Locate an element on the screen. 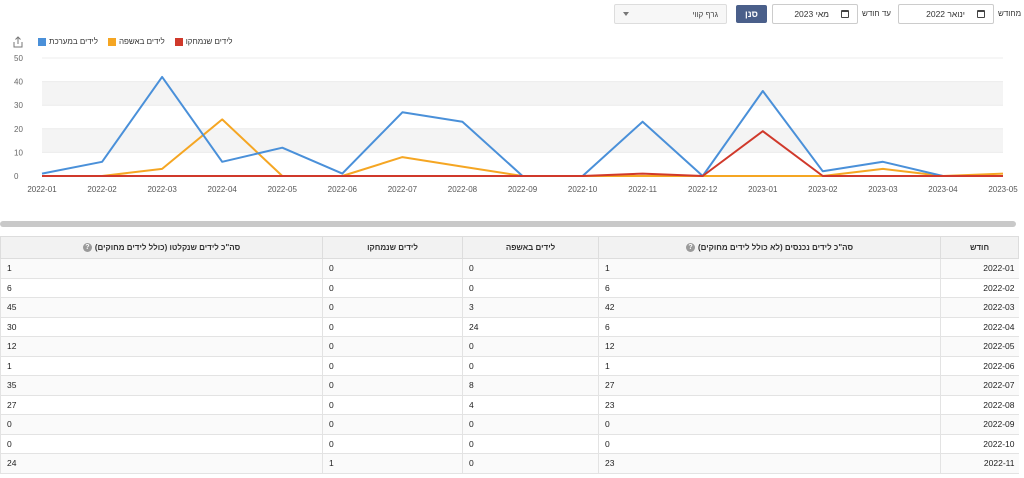 This screenshot has width=1024, height=478. cell-month: 2022-02 is located at coordinates (979, 288).